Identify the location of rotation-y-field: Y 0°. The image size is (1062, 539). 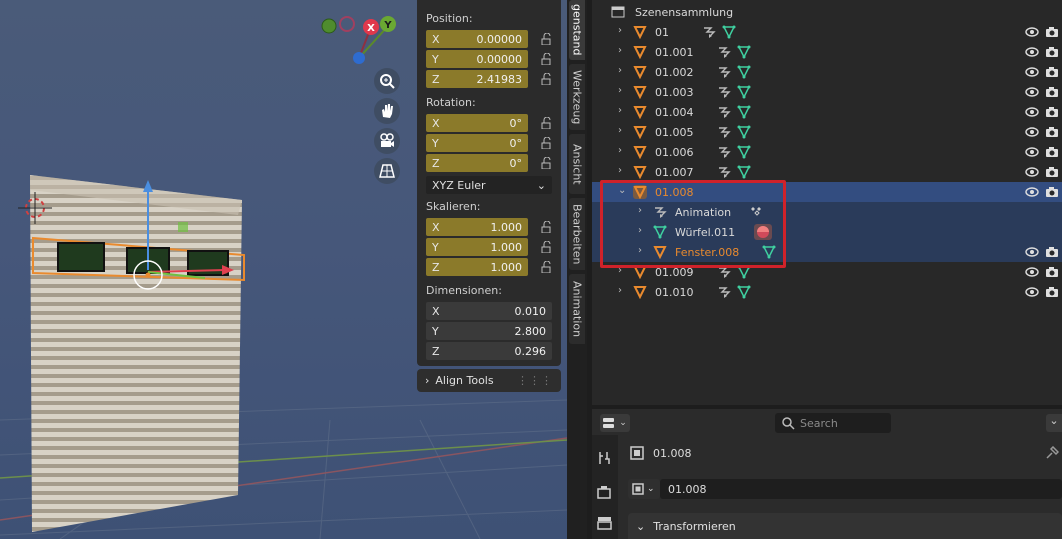
(477, 143).